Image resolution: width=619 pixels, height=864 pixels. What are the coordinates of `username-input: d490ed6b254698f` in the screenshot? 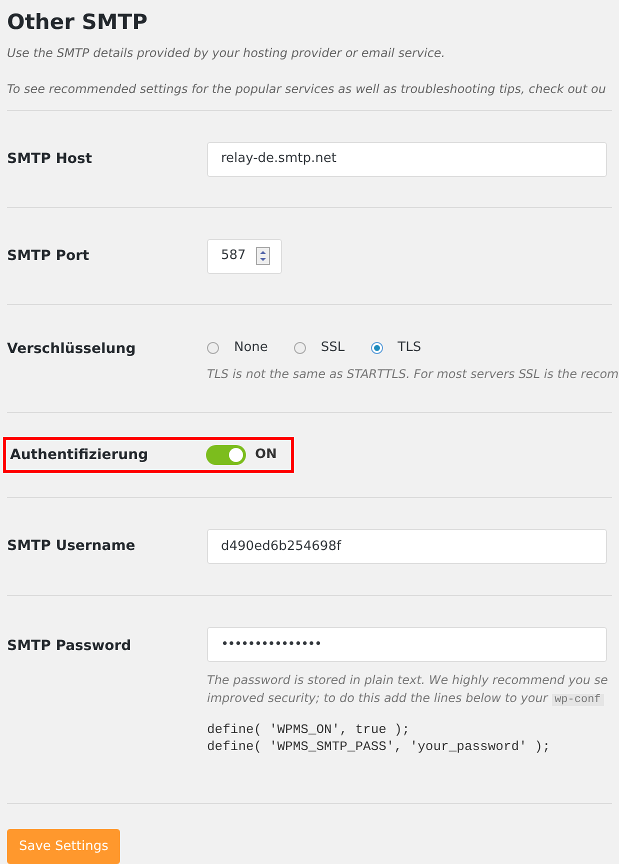 It's located at (407, 546).